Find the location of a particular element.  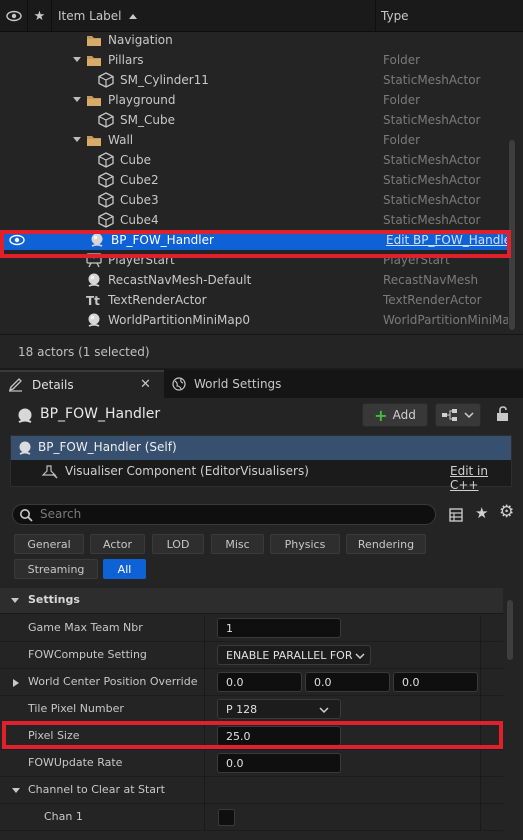

property-label: Game Max Team Nbr is located at coordinates (85, 627).